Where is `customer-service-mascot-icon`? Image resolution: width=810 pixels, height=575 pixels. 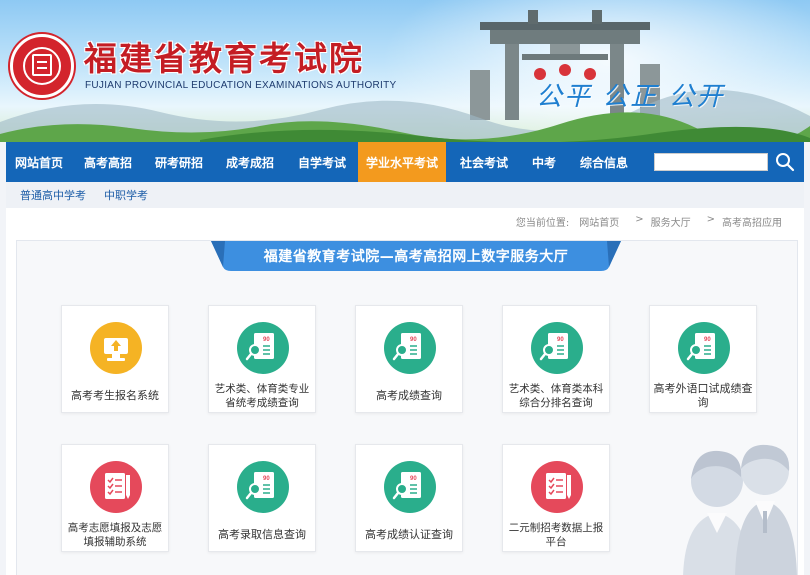 customer-service-mascot-icon is located at coordinates (740, 509).